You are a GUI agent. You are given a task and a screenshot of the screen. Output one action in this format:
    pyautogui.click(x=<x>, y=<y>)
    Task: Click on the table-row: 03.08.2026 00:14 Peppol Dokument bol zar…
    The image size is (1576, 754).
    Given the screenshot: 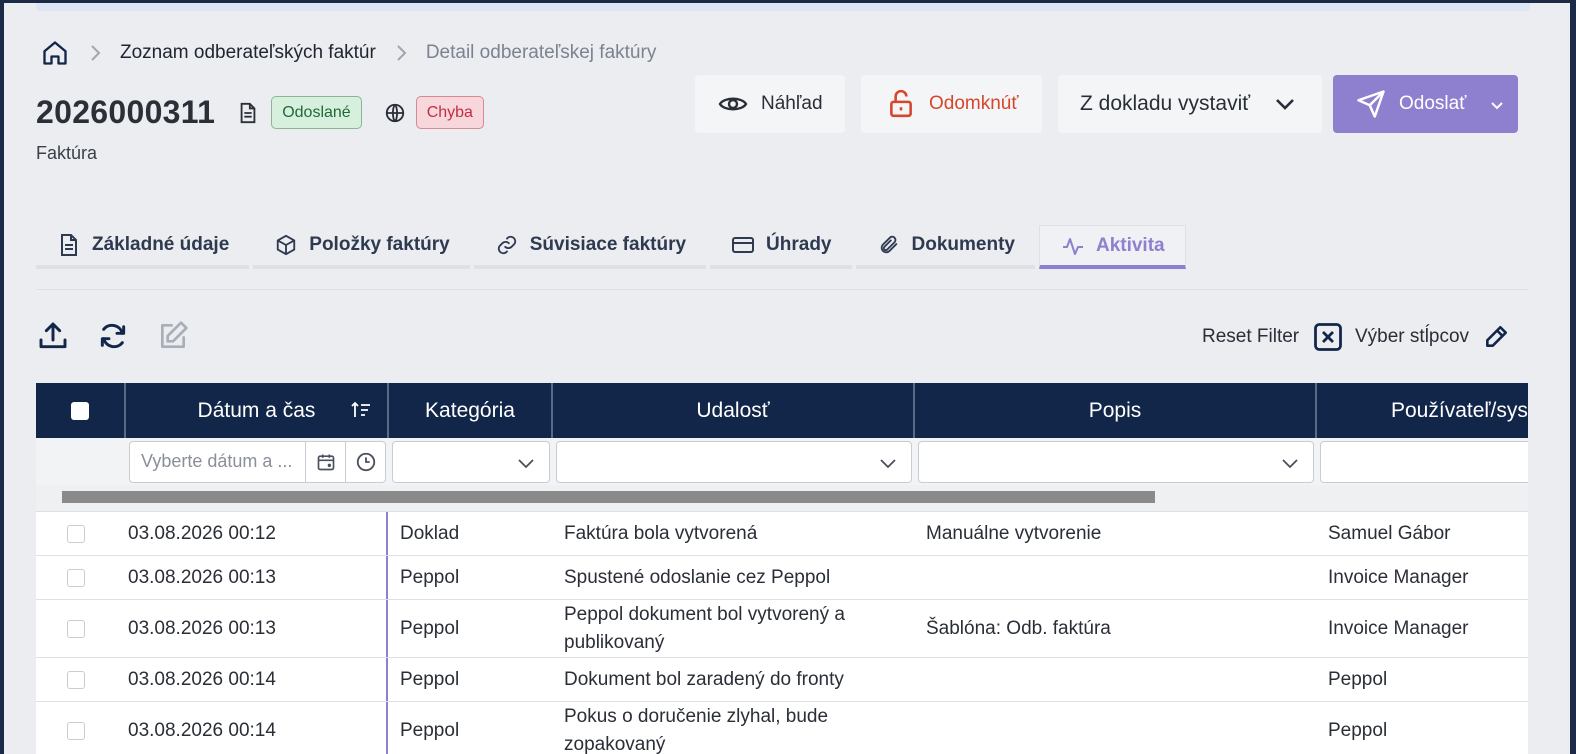 What is the action you would take?
    pyautogui.click(x=782, y=680)
    